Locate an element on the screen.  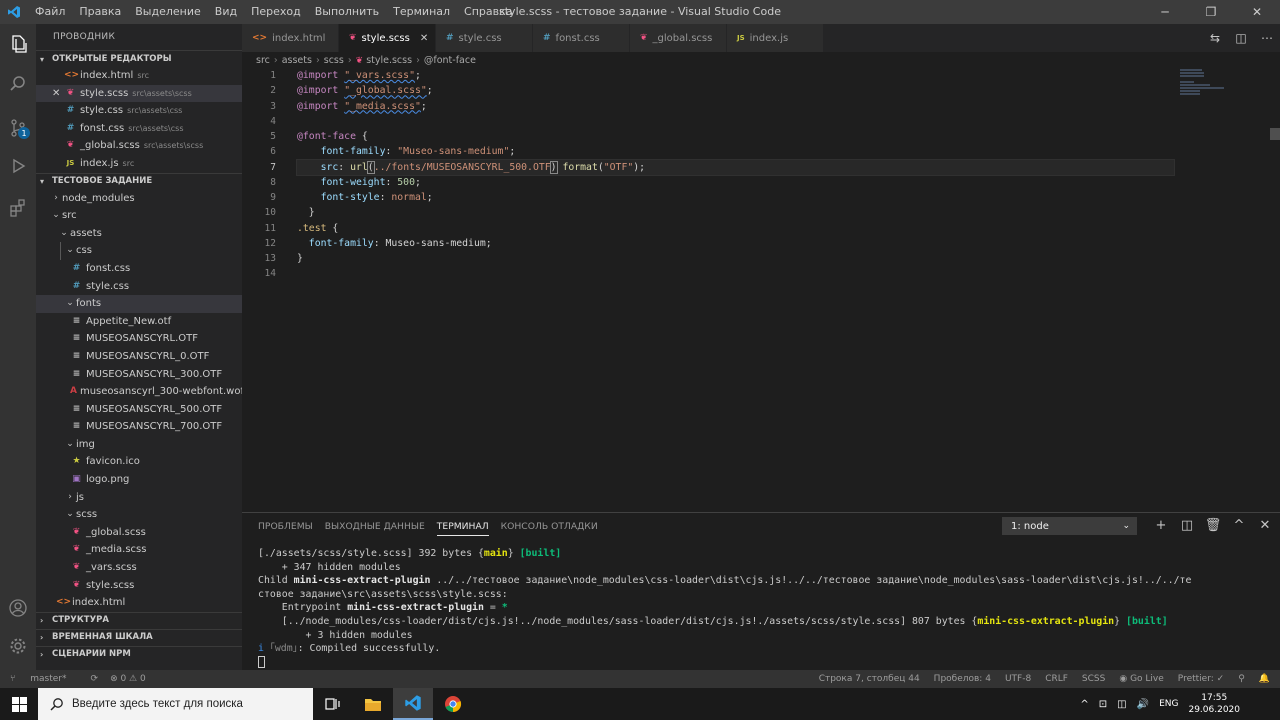
breadcrumb-item: @font-face is located at coordinates (450, 60).